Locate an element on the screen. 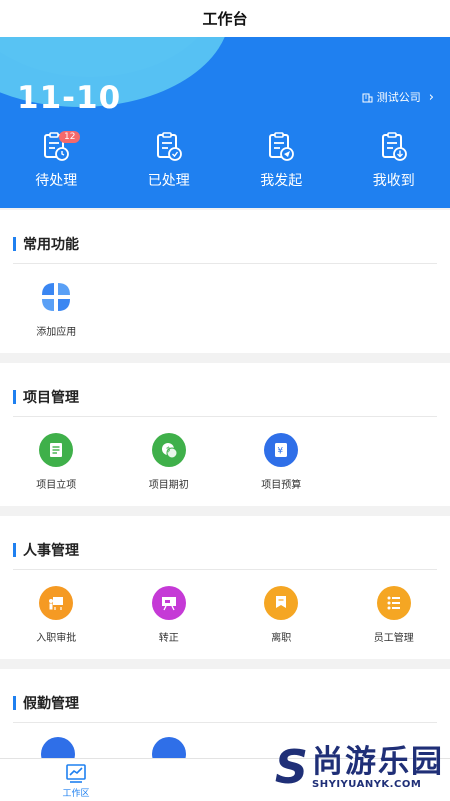 This screenshot has width=450, height=801. processed-doc-icon is located at coordinates (169, 147).